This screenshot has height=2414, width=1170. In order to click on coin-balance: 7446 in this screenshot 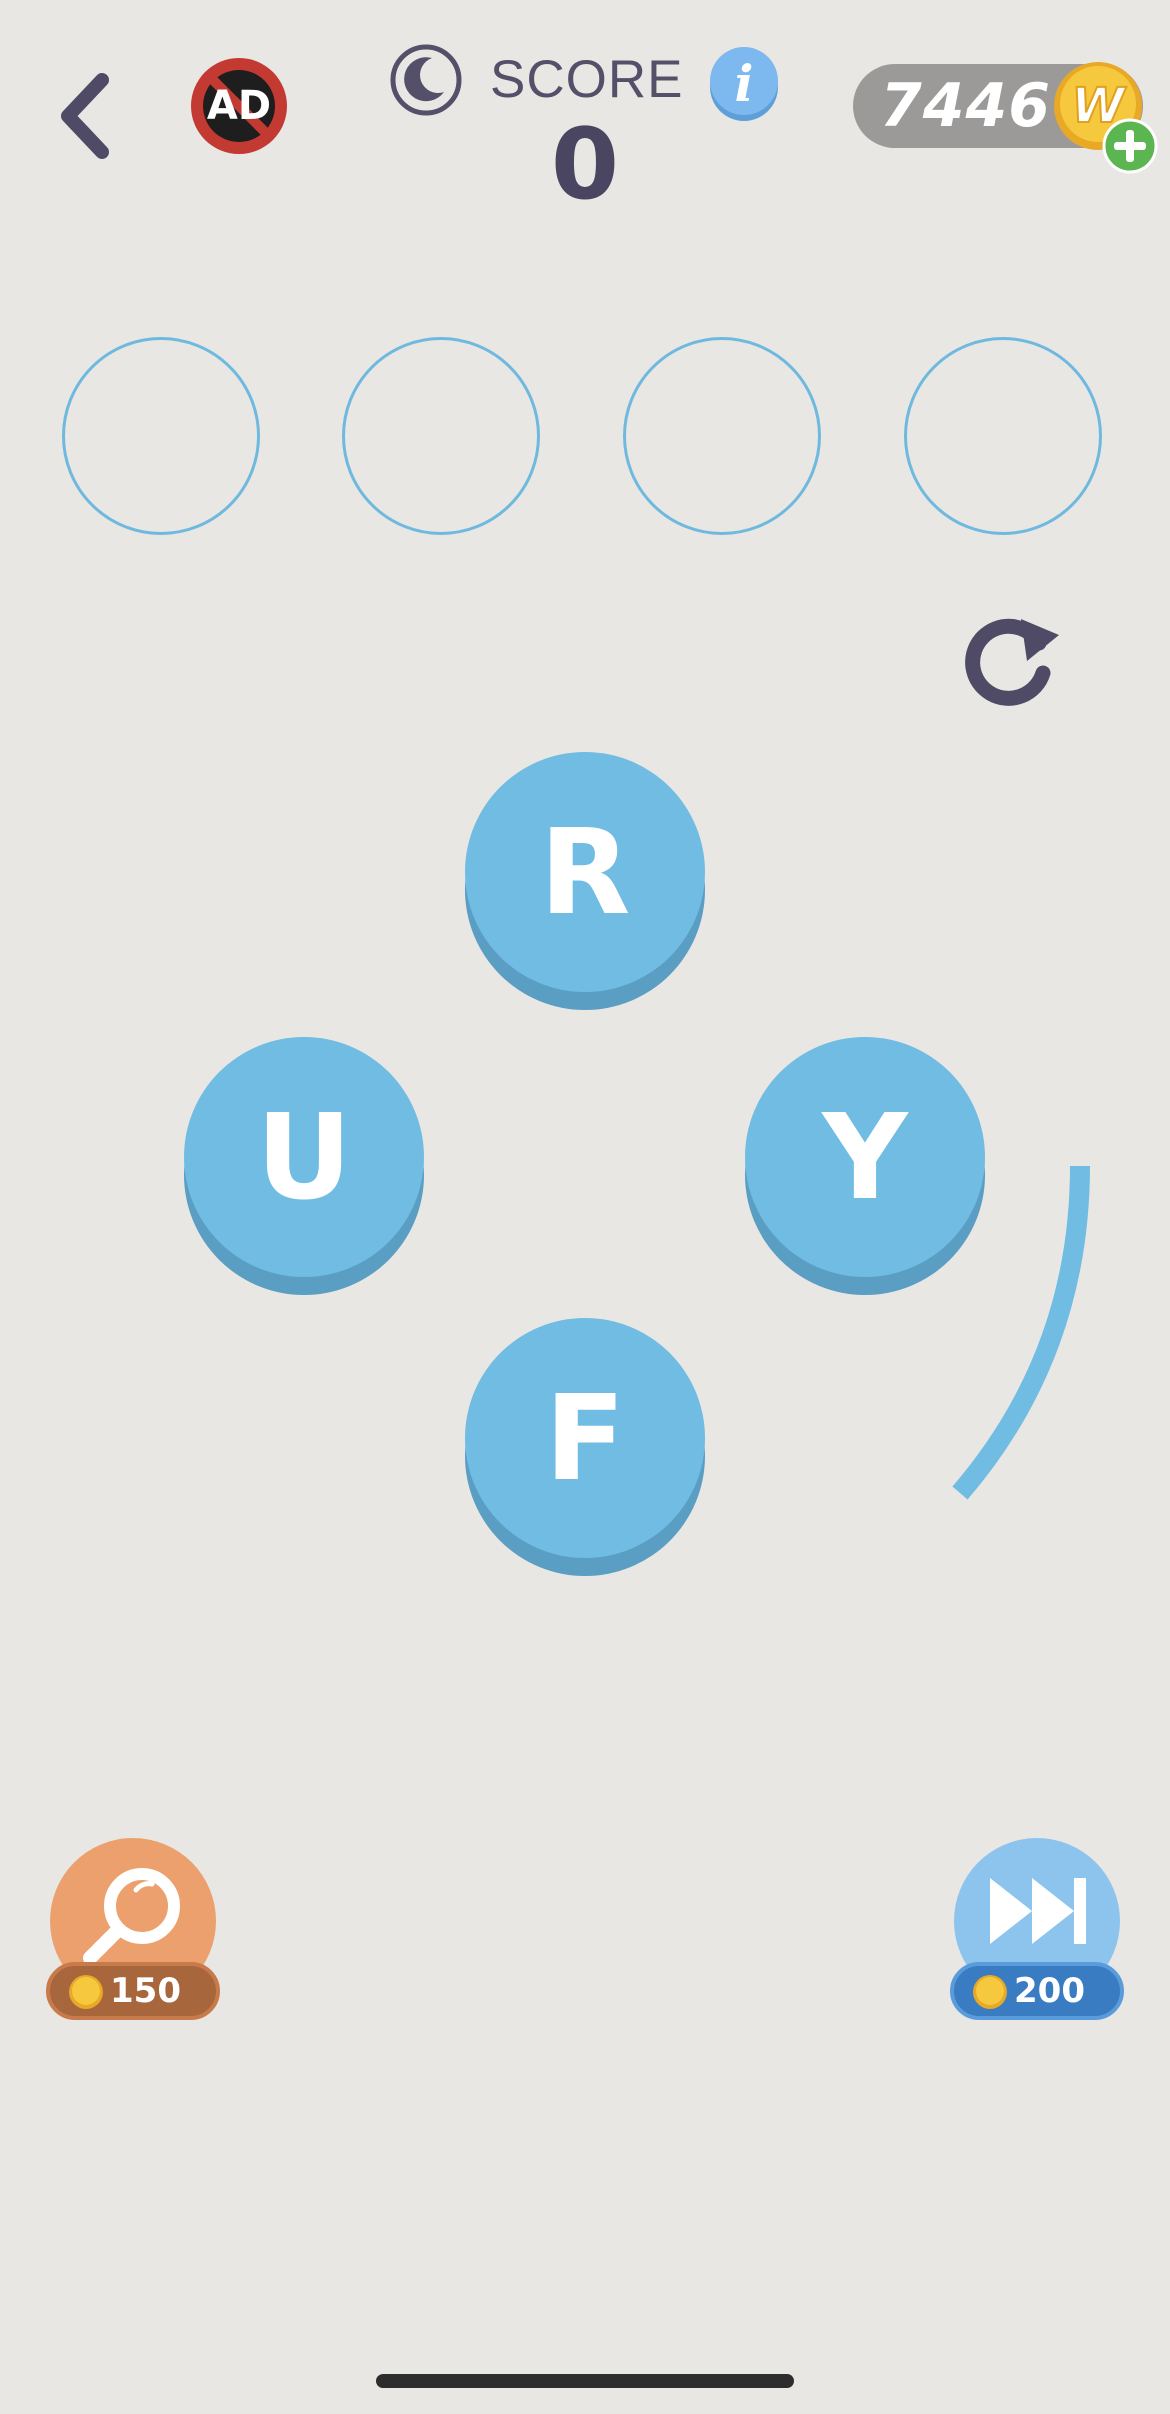, I will do `click(965, 106)`.